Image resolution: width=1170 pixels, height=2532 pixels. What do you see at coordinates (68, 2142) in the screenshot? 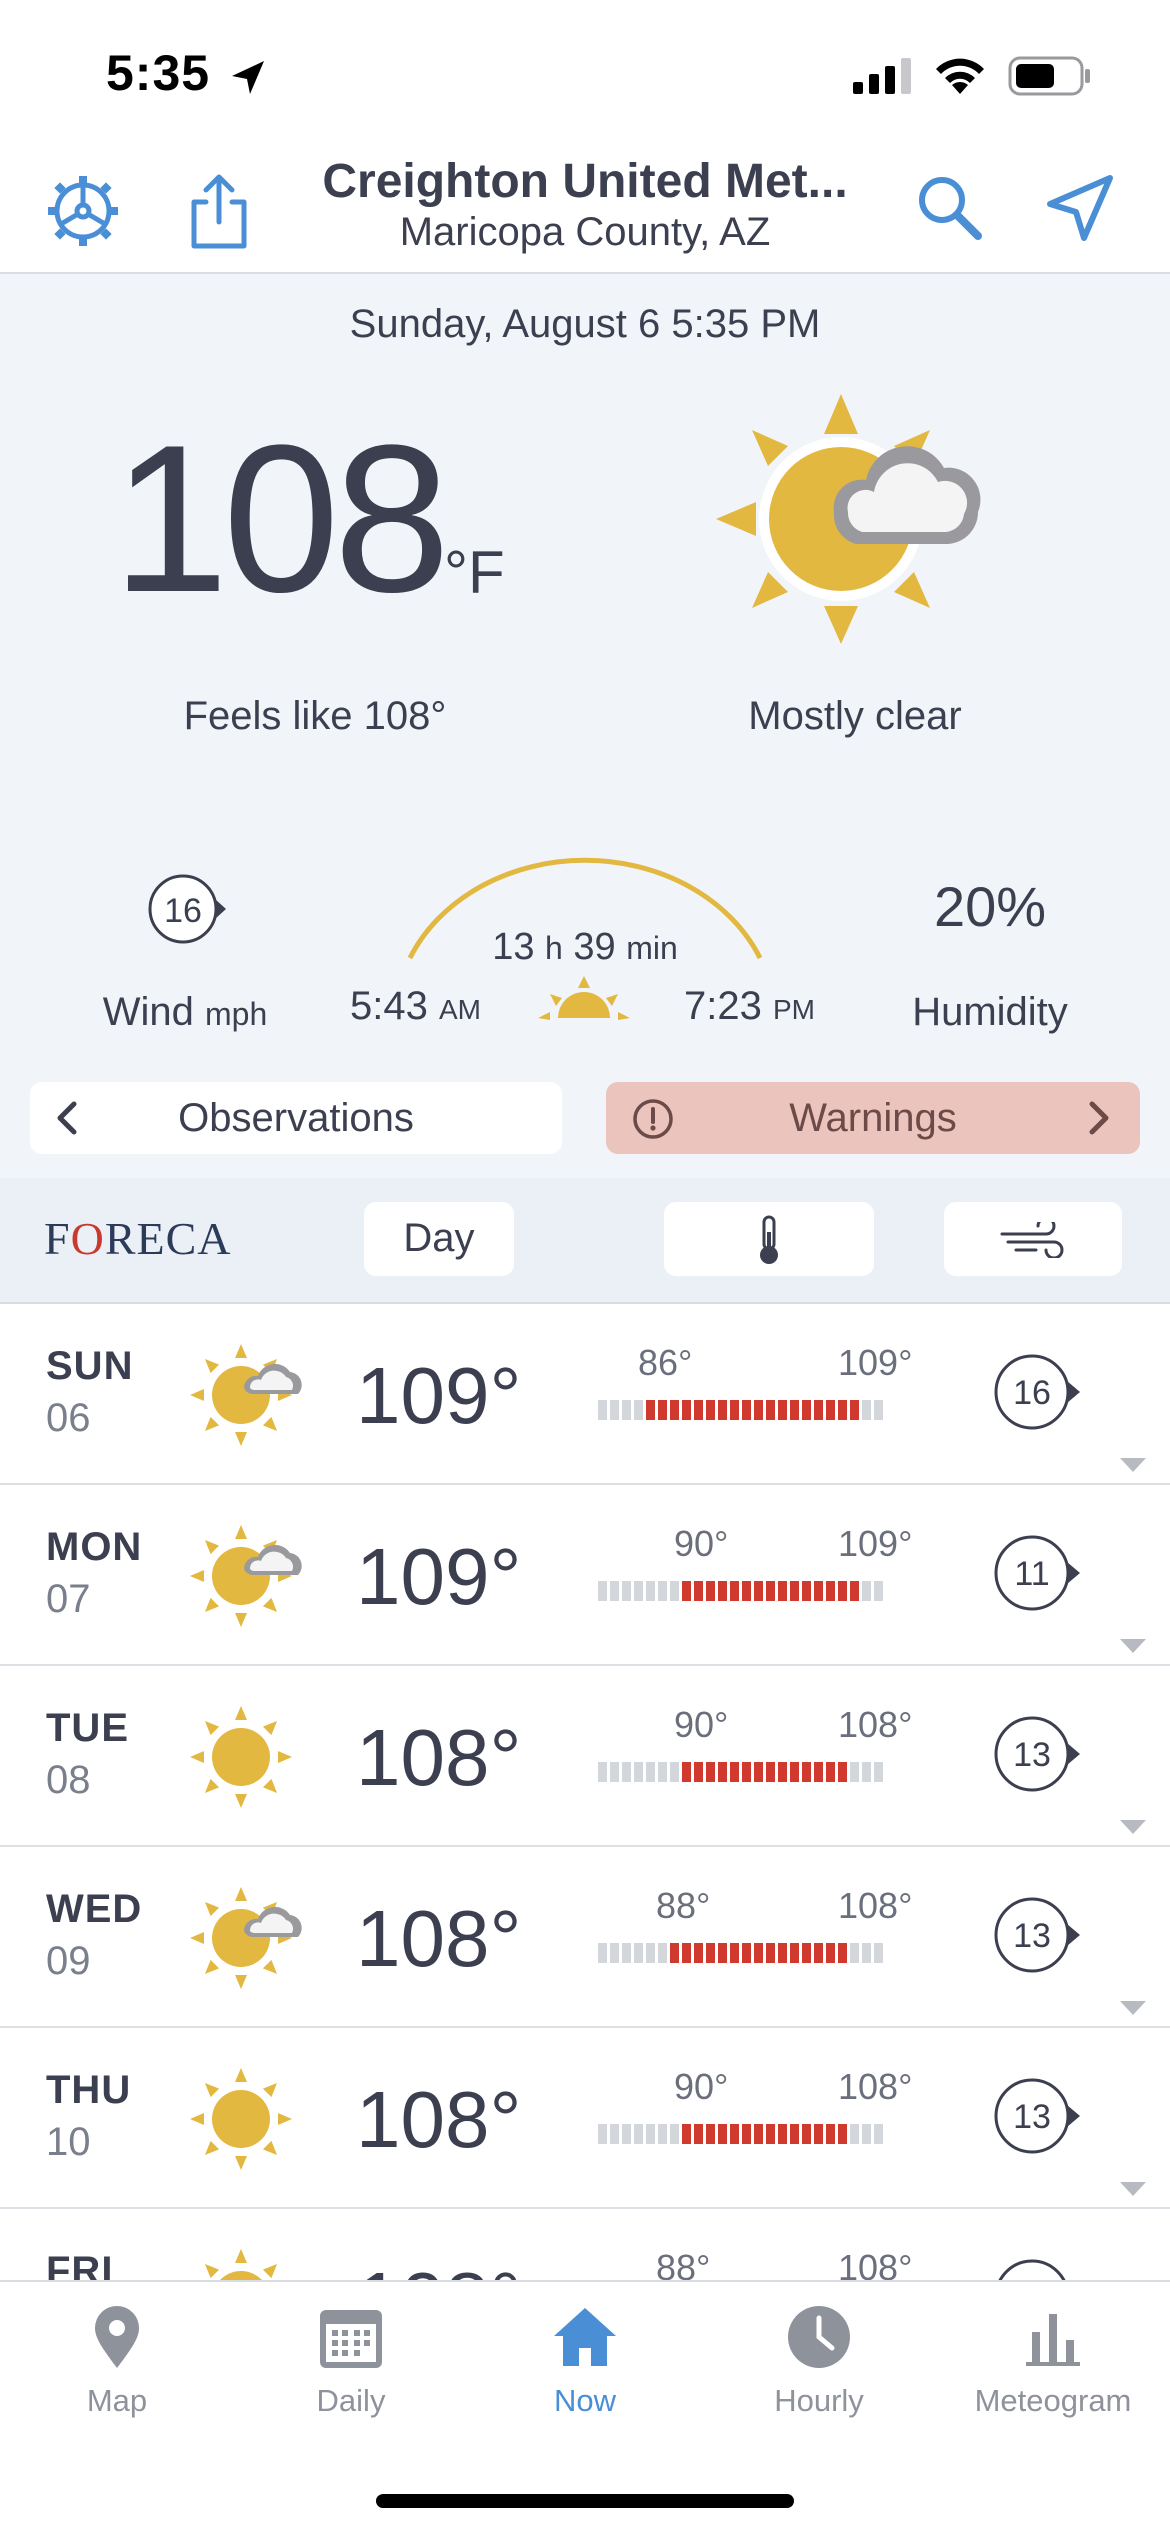
I see `forecast-date: 10` at bounding box center [68, 2142].